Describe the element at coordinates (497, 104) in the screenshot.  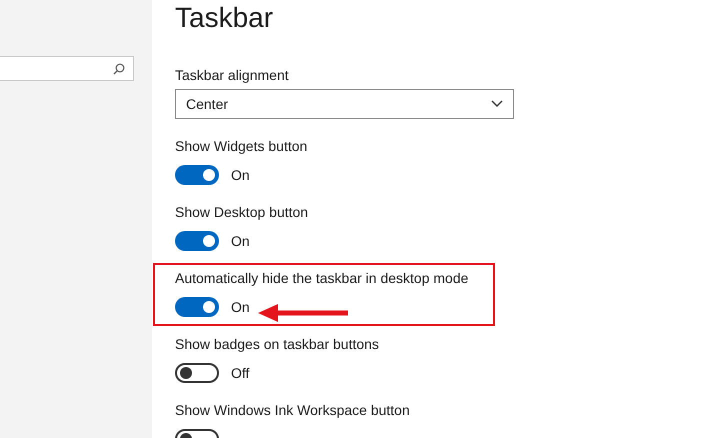
I see `chevron-down-icon` at that location.